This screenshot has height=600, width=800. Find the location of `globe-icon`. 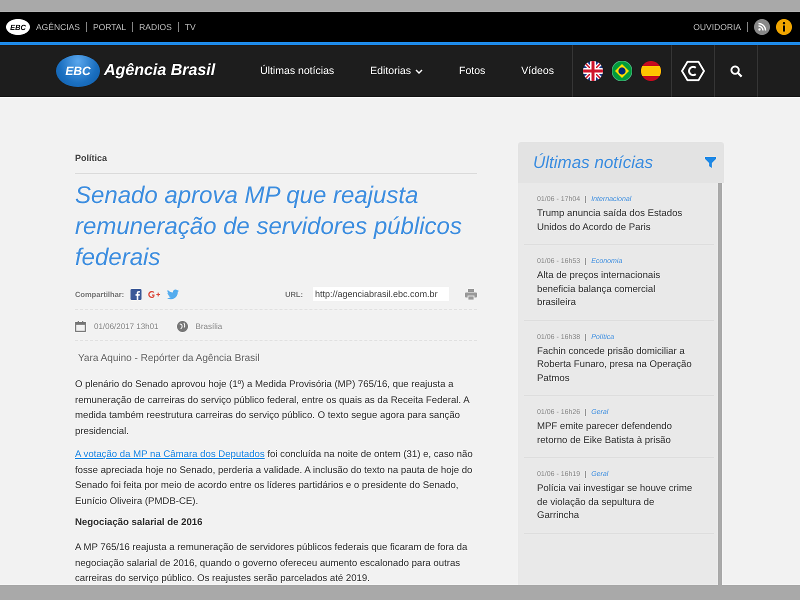

globe-icon is located at coordinates (182, 326).